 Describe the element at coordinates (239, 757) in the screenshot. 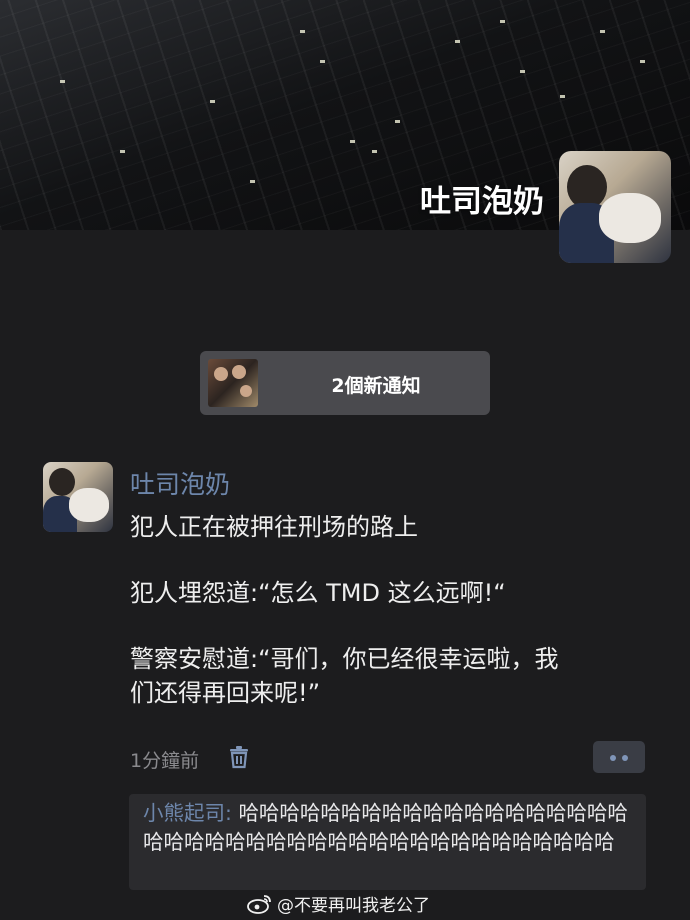

I see `trash-icon` at that location.